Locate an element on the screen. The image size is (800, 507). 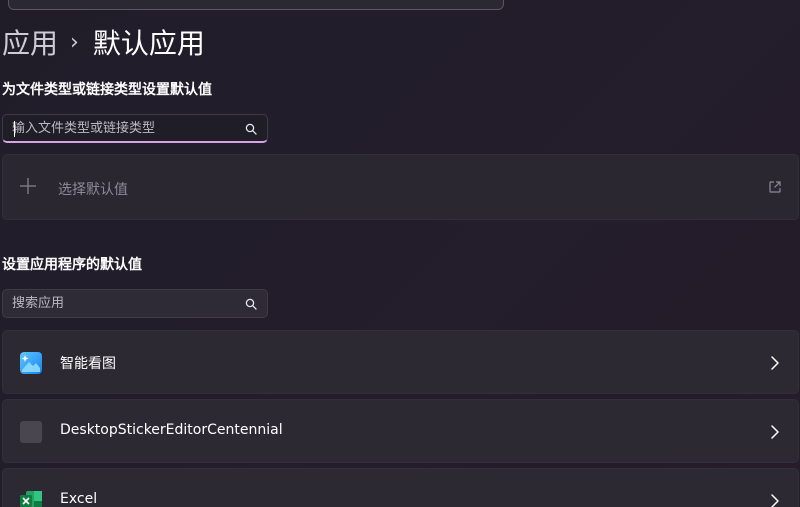
file-type-search-field is located at coordinates (135, 128).